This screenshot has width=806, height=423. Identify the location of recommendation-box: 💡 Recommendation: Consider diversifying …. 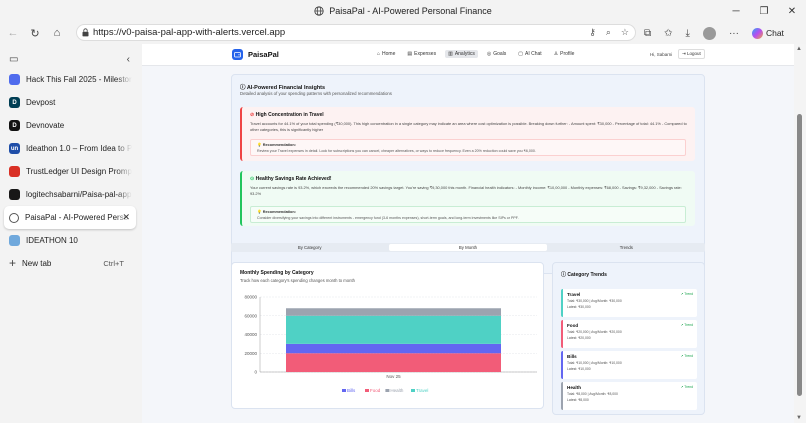
(468, 214).